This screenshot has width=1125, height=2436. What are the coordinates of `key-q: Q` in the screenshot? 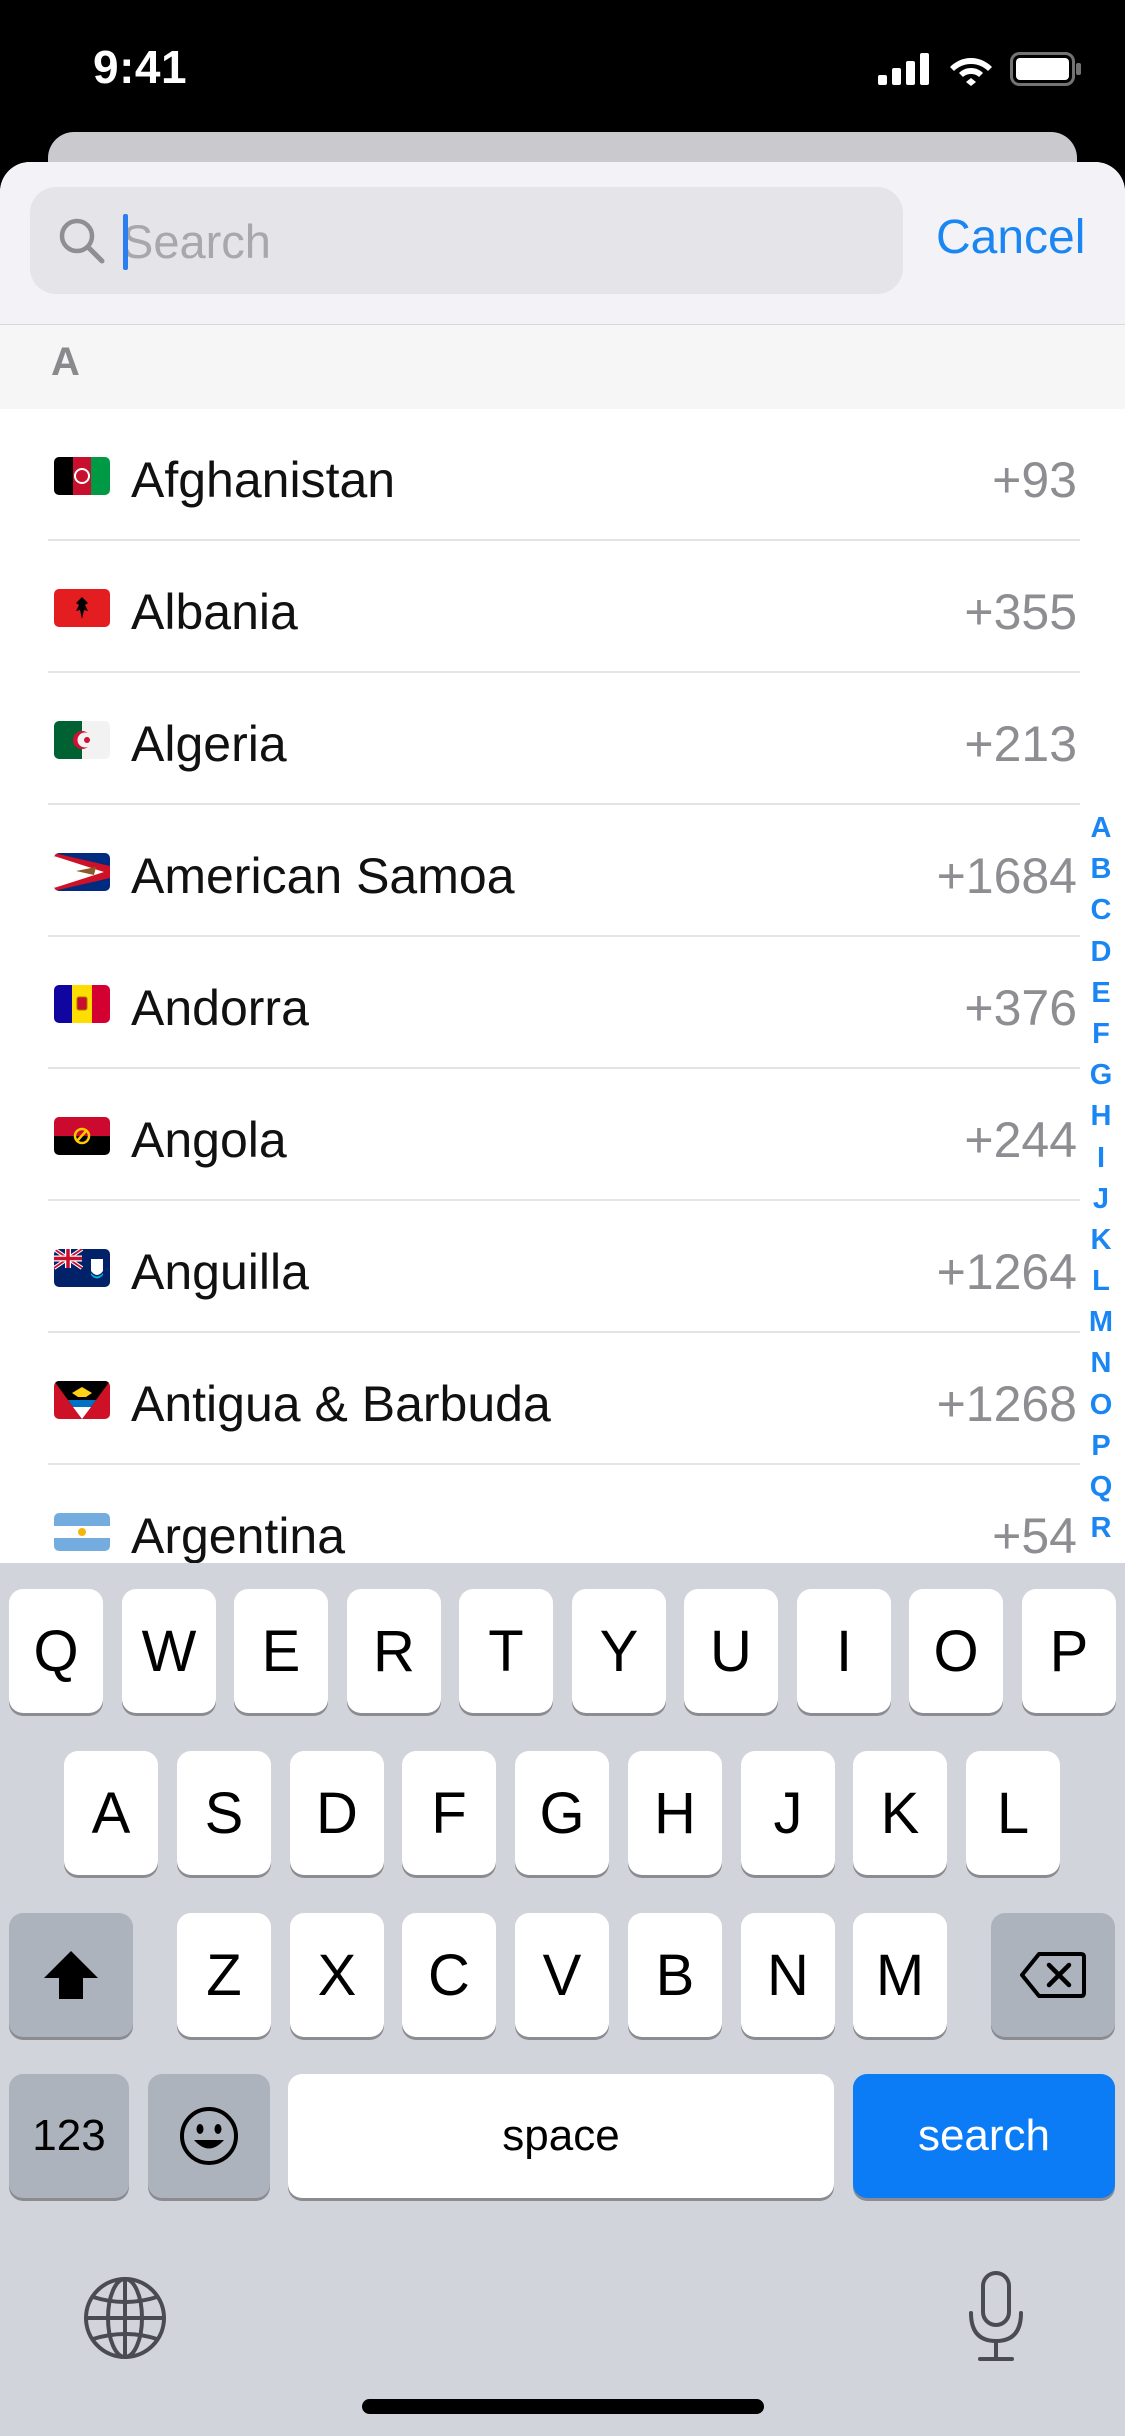 It's located at (56, 1651).